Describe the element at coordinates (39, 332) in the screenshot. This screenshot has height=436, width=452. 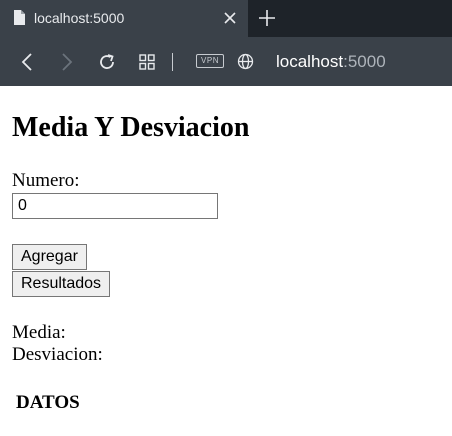
I see `media-label: Media:` at that location.